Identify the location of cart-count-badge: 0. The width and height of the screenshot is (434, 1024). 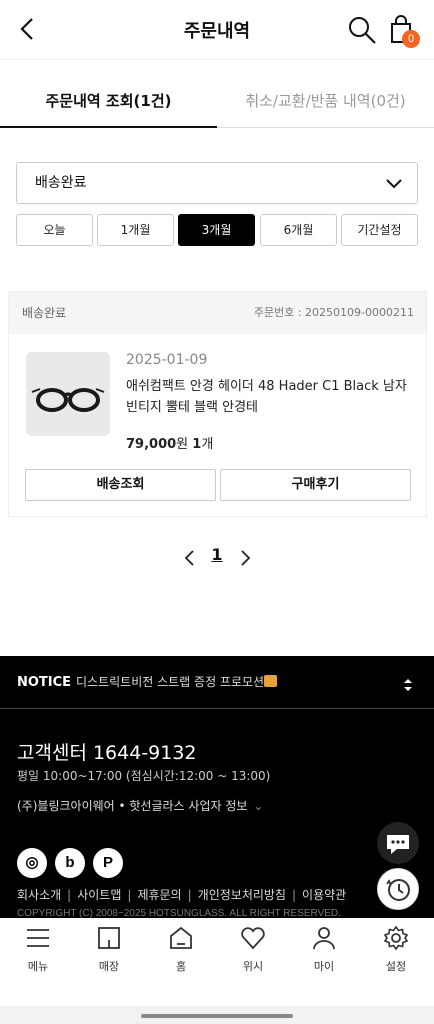
(411, 39).